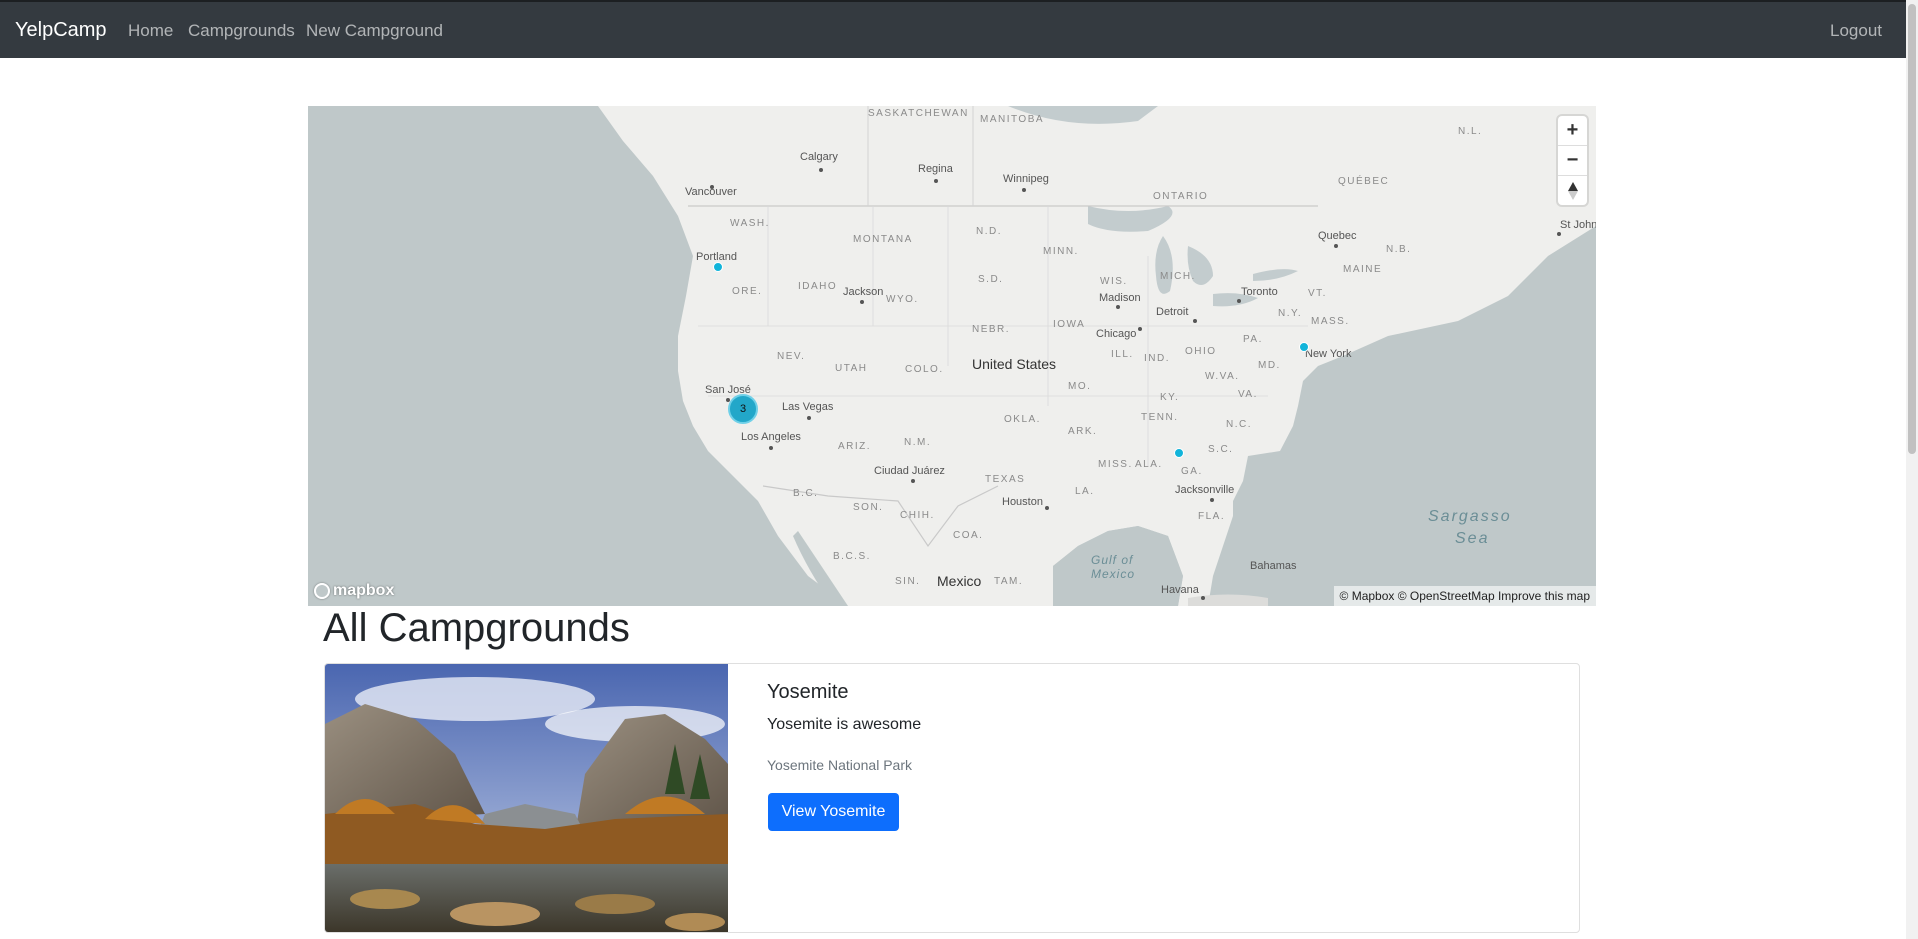 The image size is (1918, 939). What do you see at coordinates (851, 368) in the screenshot?
I see `map-label: UTAH` at bounding box center [851, 368].